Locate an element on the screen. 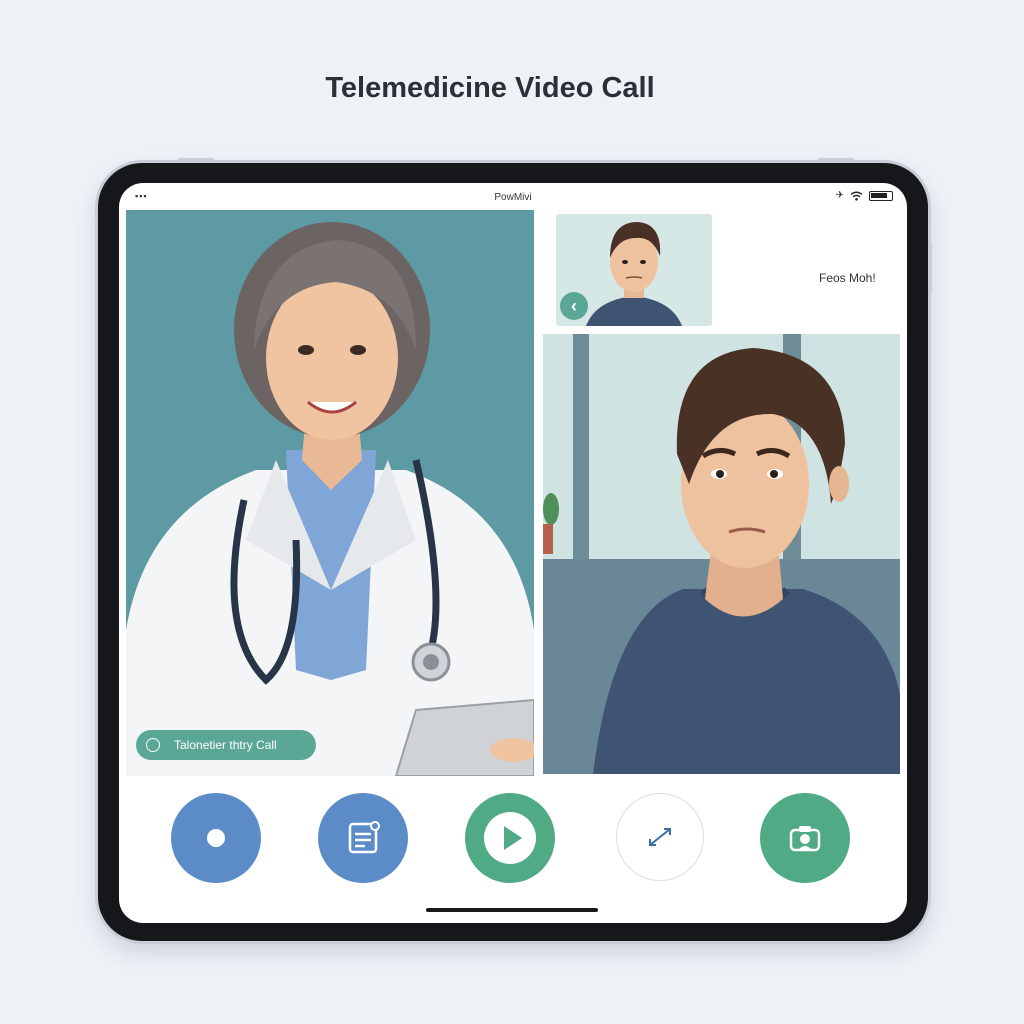  camera-button is located at coordinates (805, 838).